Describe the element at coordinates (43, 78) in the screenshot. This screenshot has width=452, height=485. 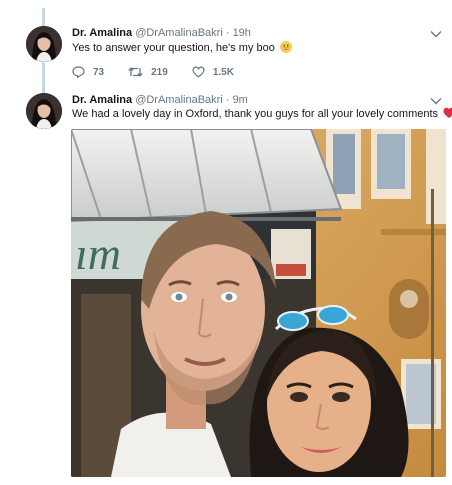
I see `thread-connector-mid` at that location.